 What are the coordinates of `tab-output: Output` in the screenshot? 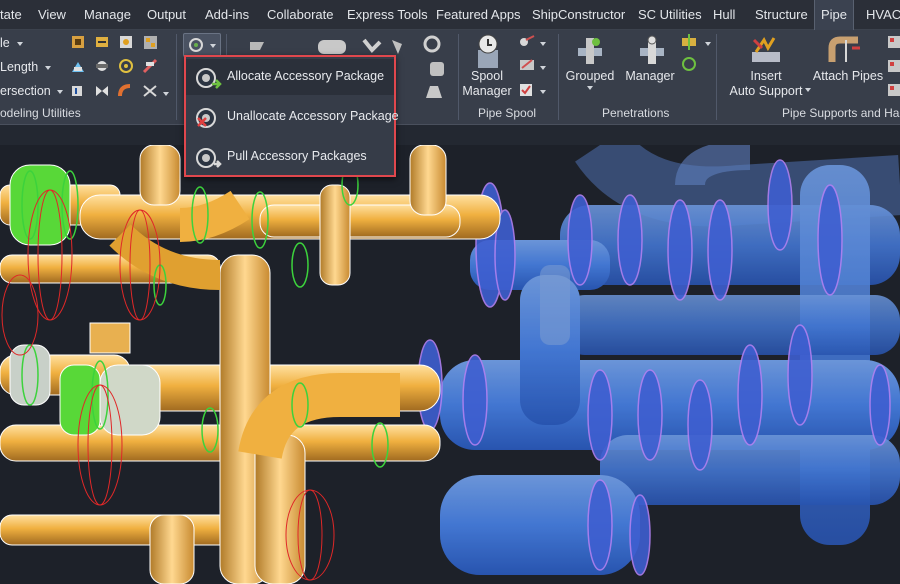 It's located at (166, 15).